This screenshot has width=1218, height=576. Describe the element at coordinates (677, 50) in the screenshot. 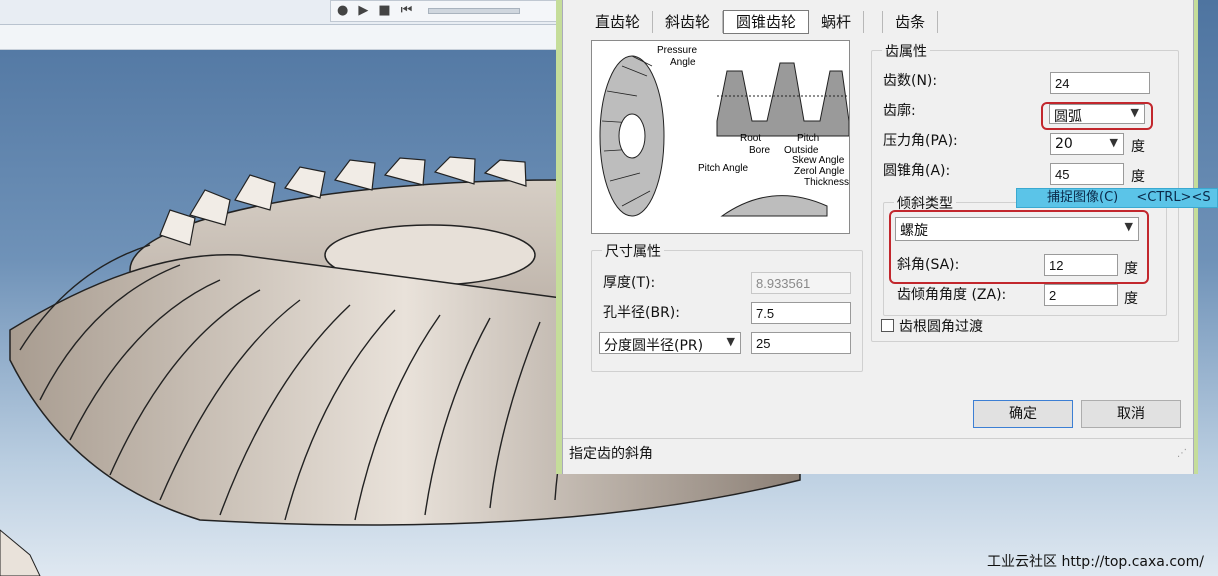

I see `diagram-label-pressure: Pressure` at that location.